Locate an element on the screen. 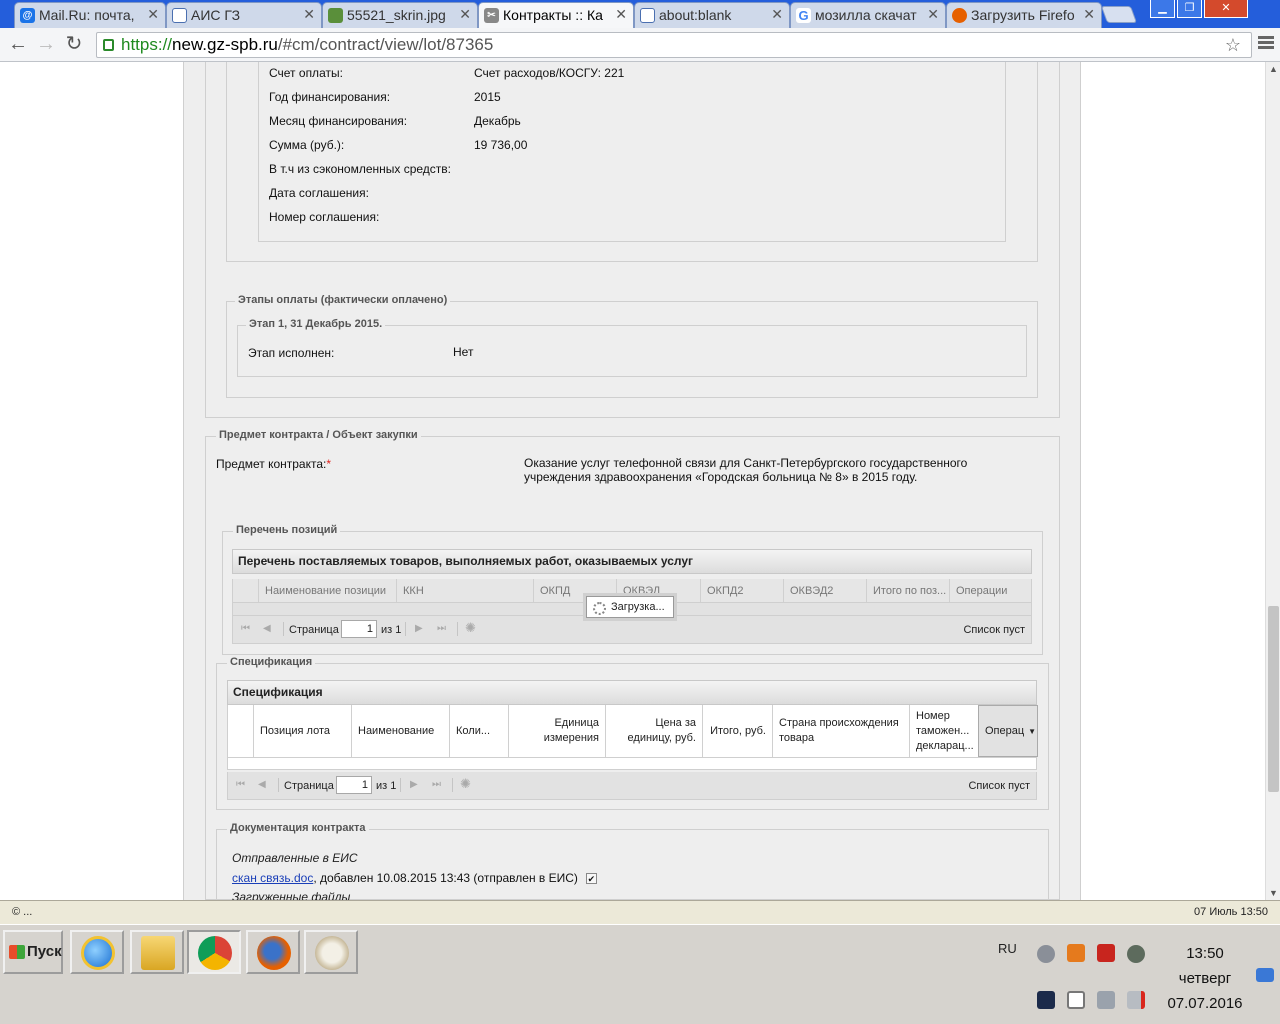 This screenshot has width=1280, height=1024. windows-taskbar: Пуск RU 13:50 четверг 07.07.2016 is located at coordinates (640, 974).